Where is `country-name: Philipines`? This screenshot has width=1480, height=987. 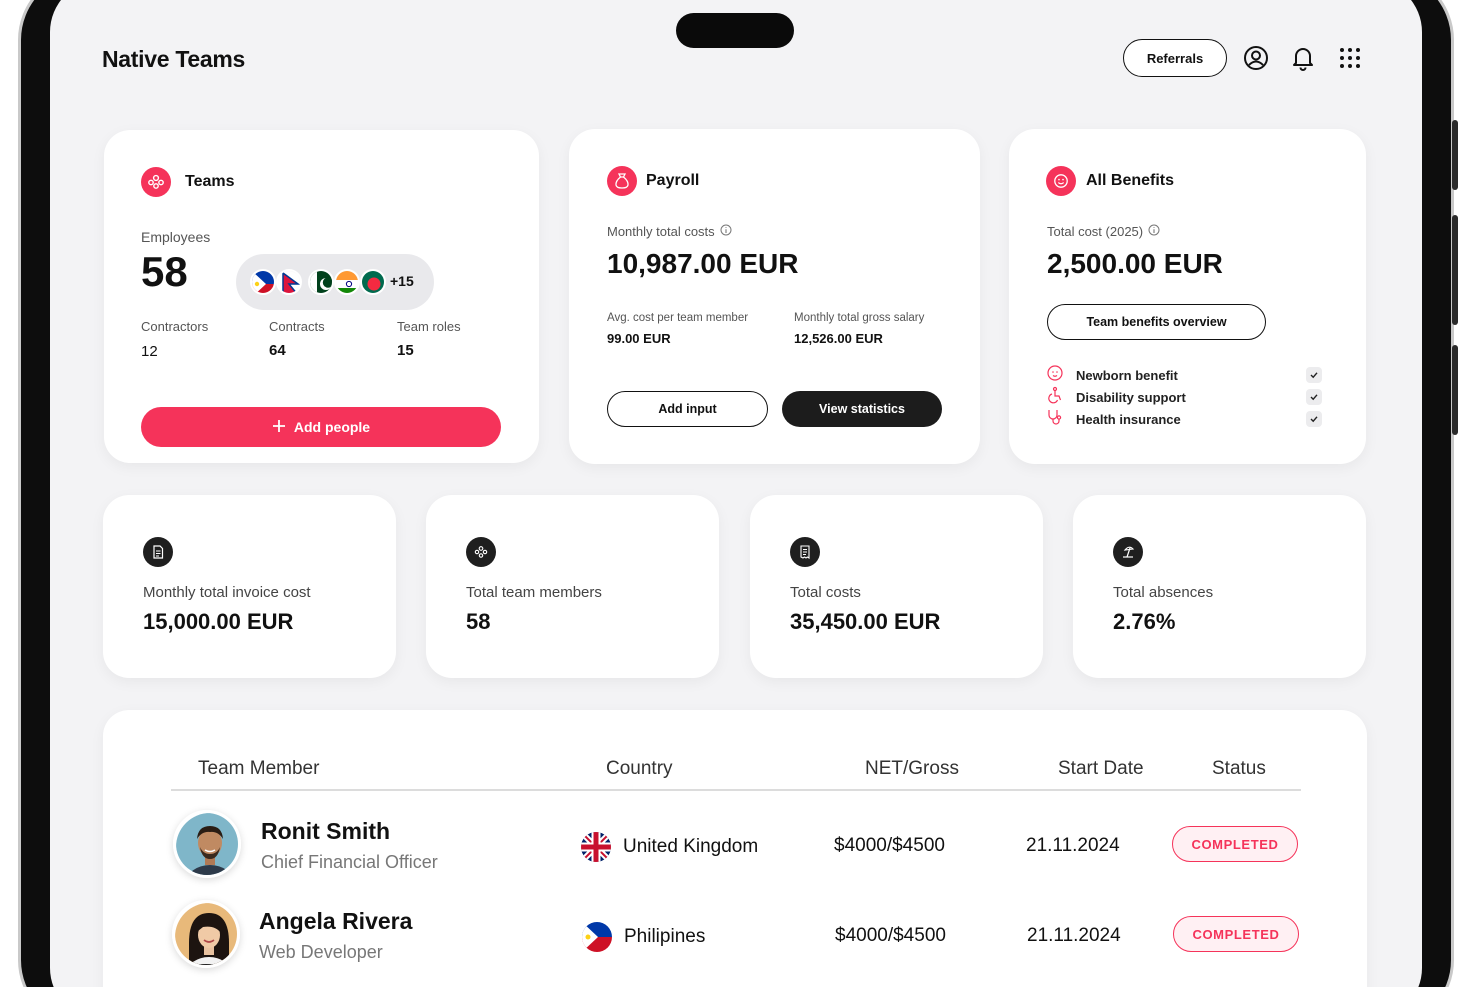
country-name: Philipines is located at coordinates (665, 936).